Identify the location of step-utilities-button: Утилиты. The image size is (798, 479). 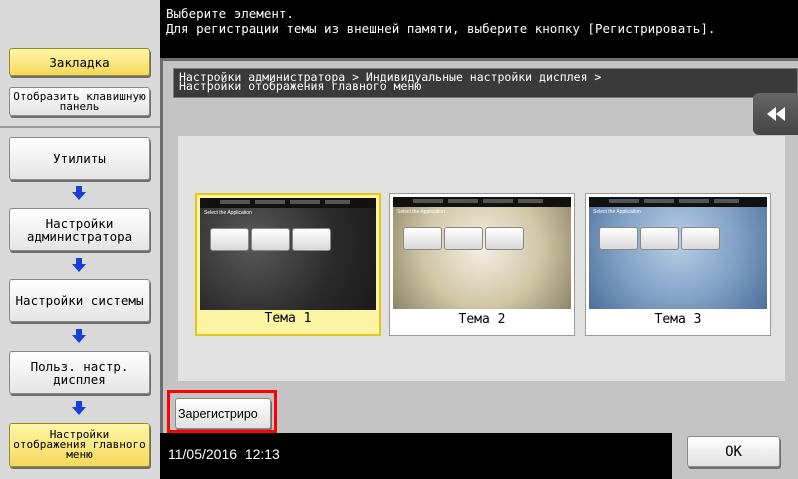
(79, 158).